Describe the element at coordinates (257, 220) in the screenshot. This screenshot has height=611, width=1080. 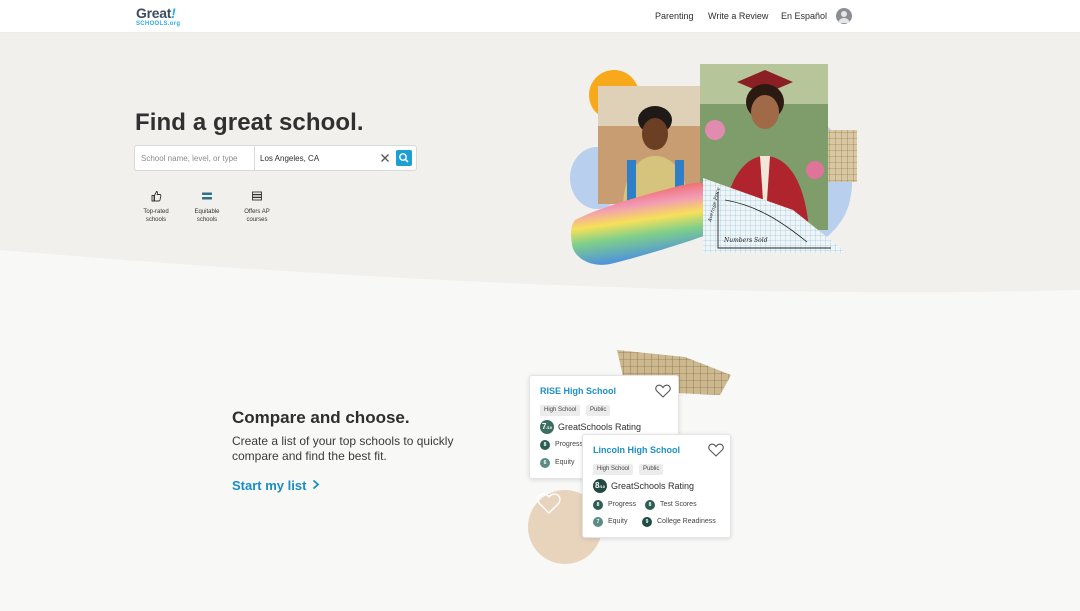
I see `filter-ap-courses-label-2: courses` at that location.